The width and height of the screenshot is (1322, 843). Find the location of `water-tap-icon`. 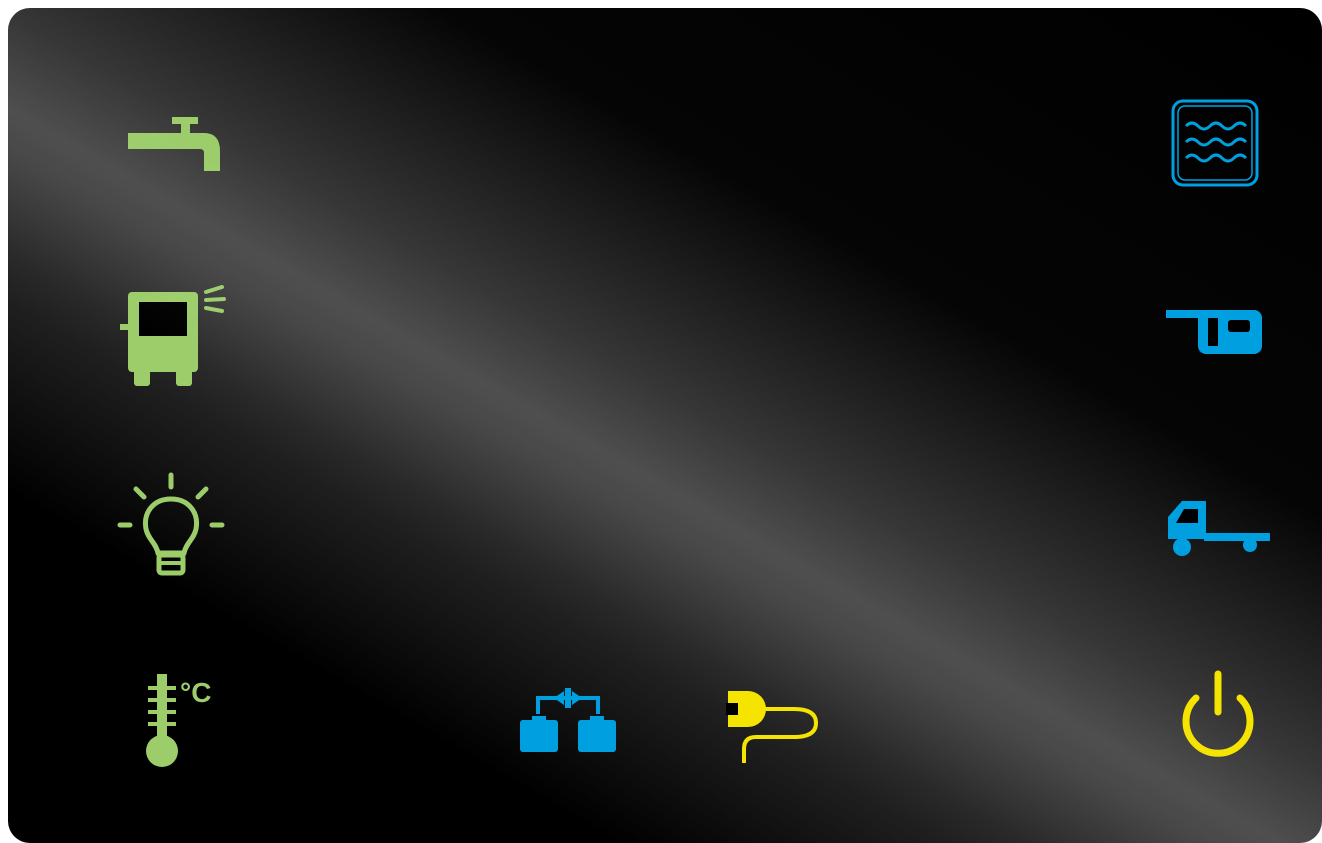

water-tap-icon is located at coordinates (174, 144).